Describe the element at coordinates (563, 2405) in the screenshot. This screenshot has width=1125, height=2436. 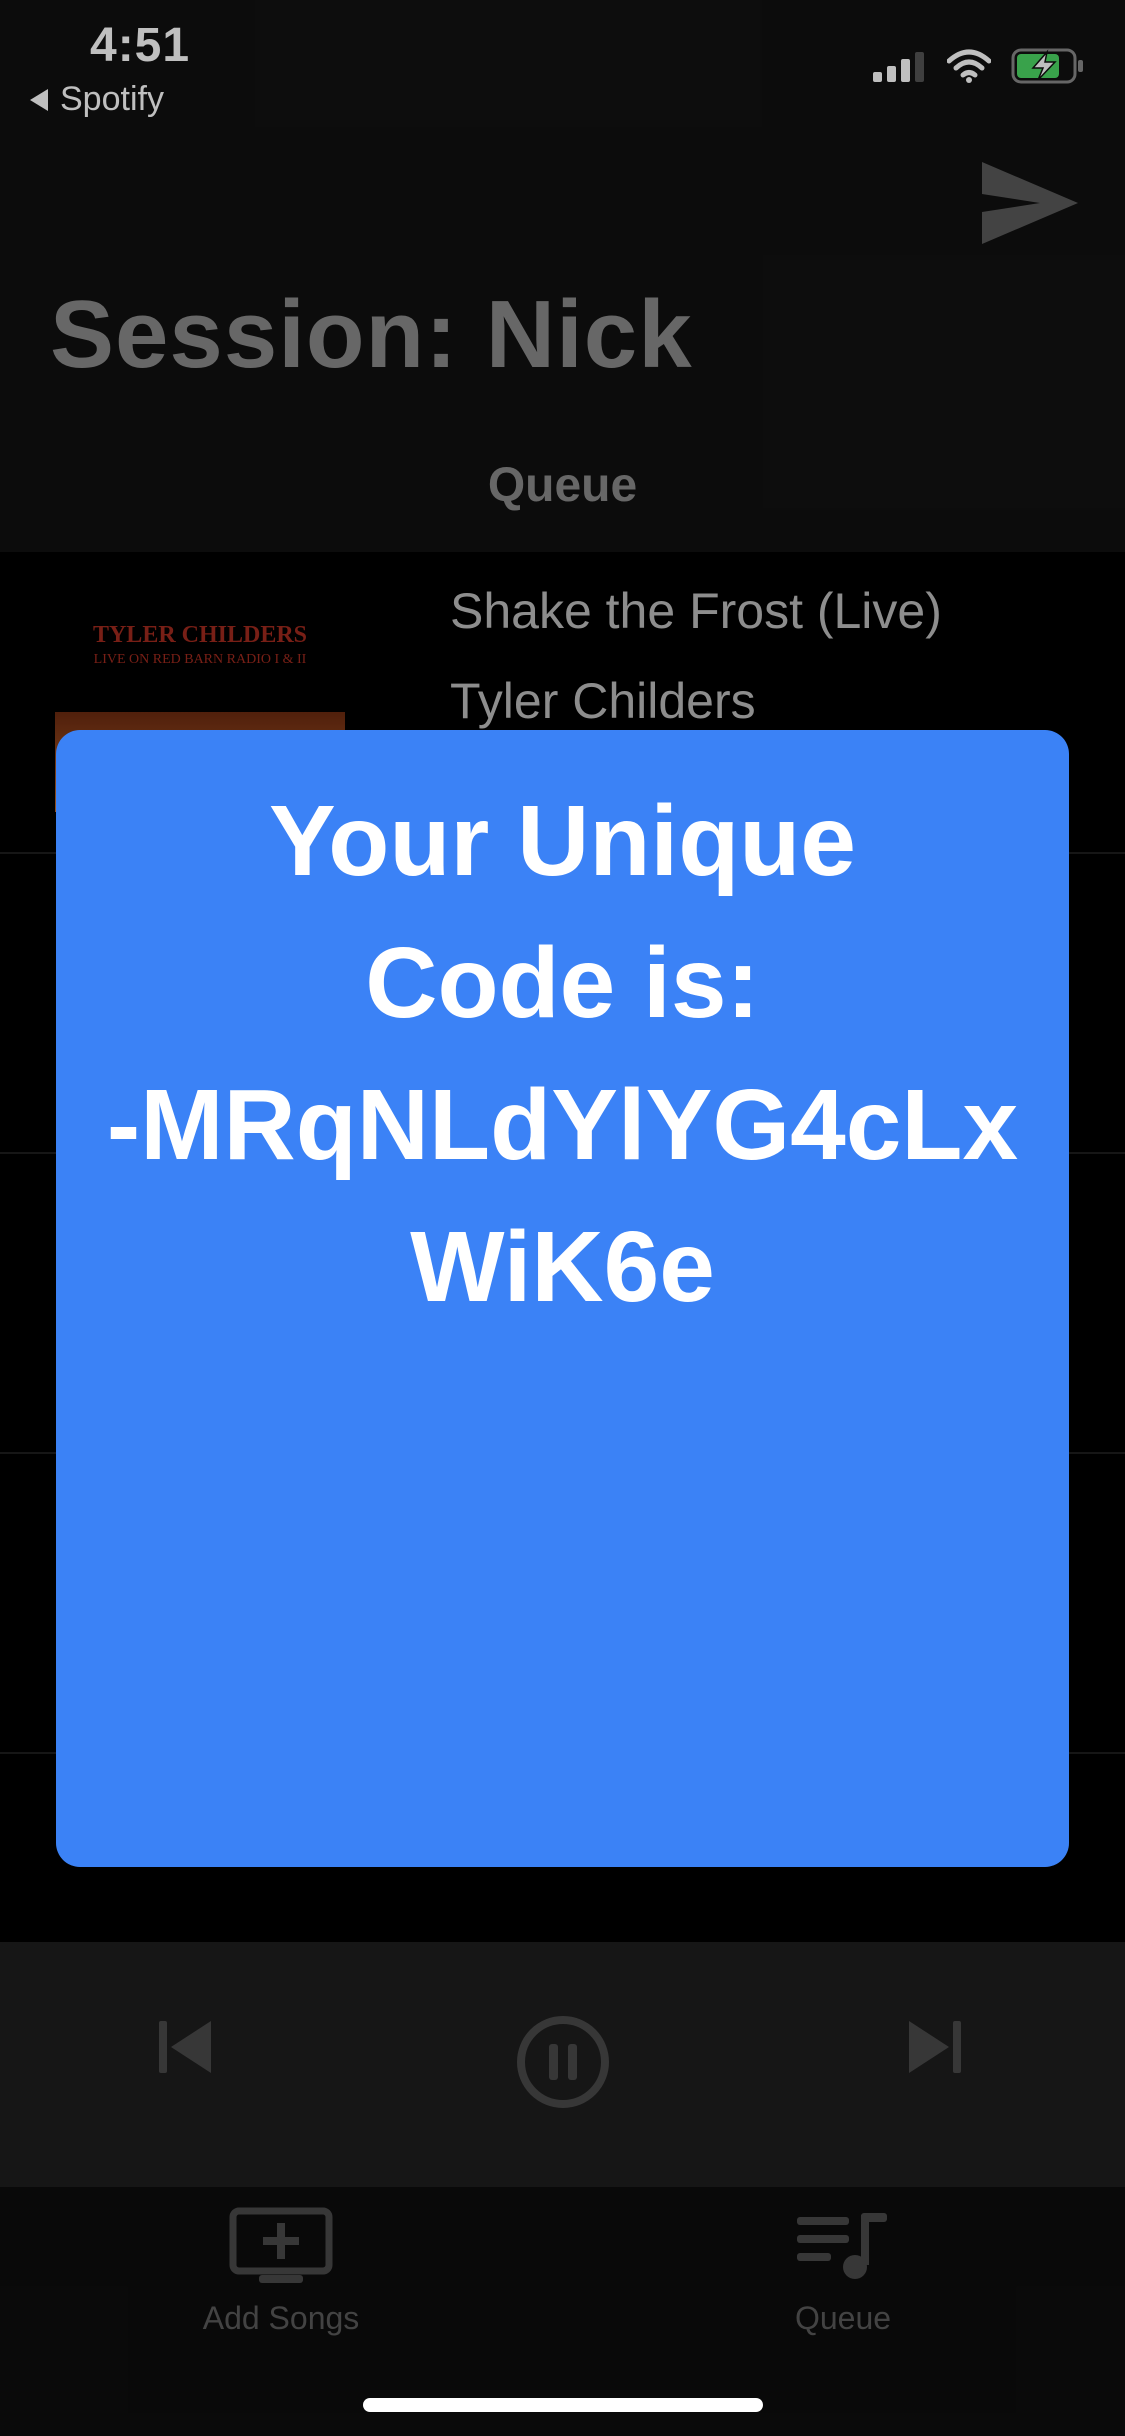
I see `home-indicator` at that location.